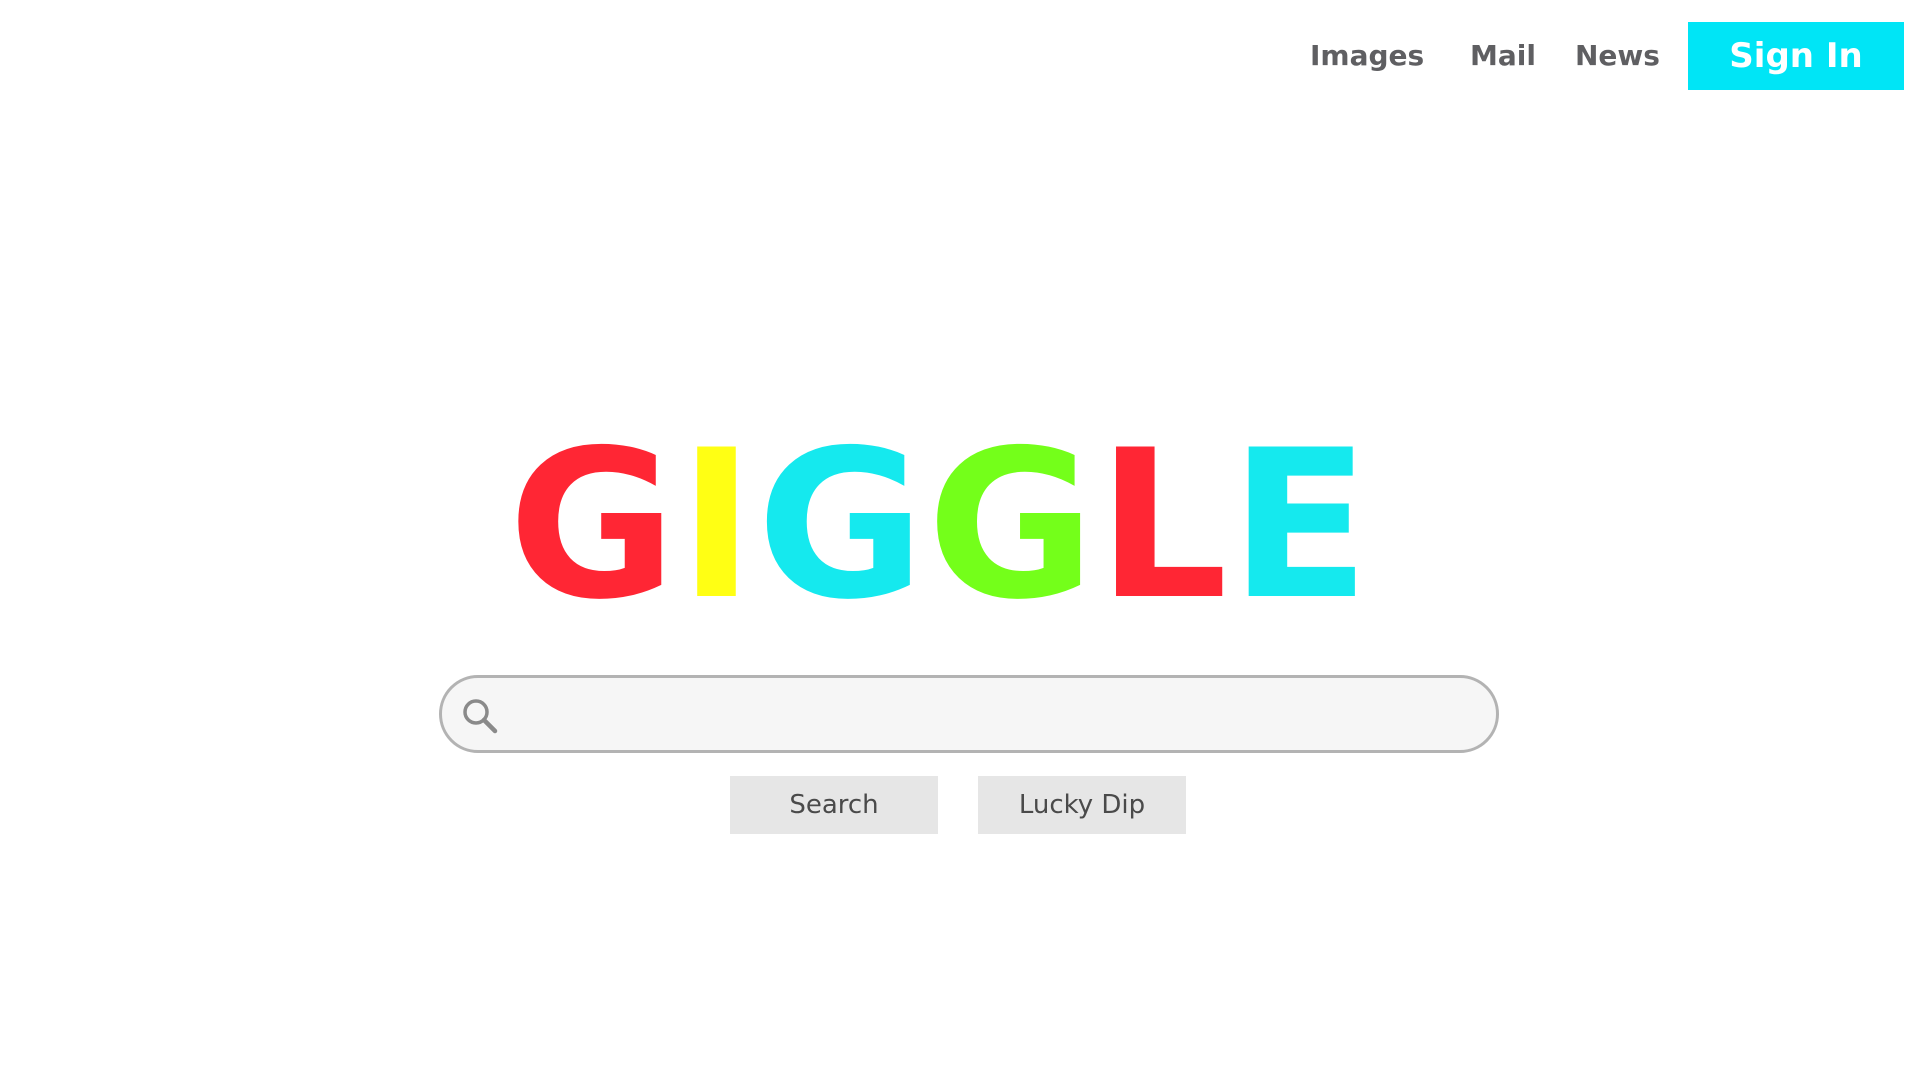  What do you see at coordinates (1082, 805) in the screenshot?
I see `lucky-dip-button: Lucky Dip` at bounding box center [1082, 805].